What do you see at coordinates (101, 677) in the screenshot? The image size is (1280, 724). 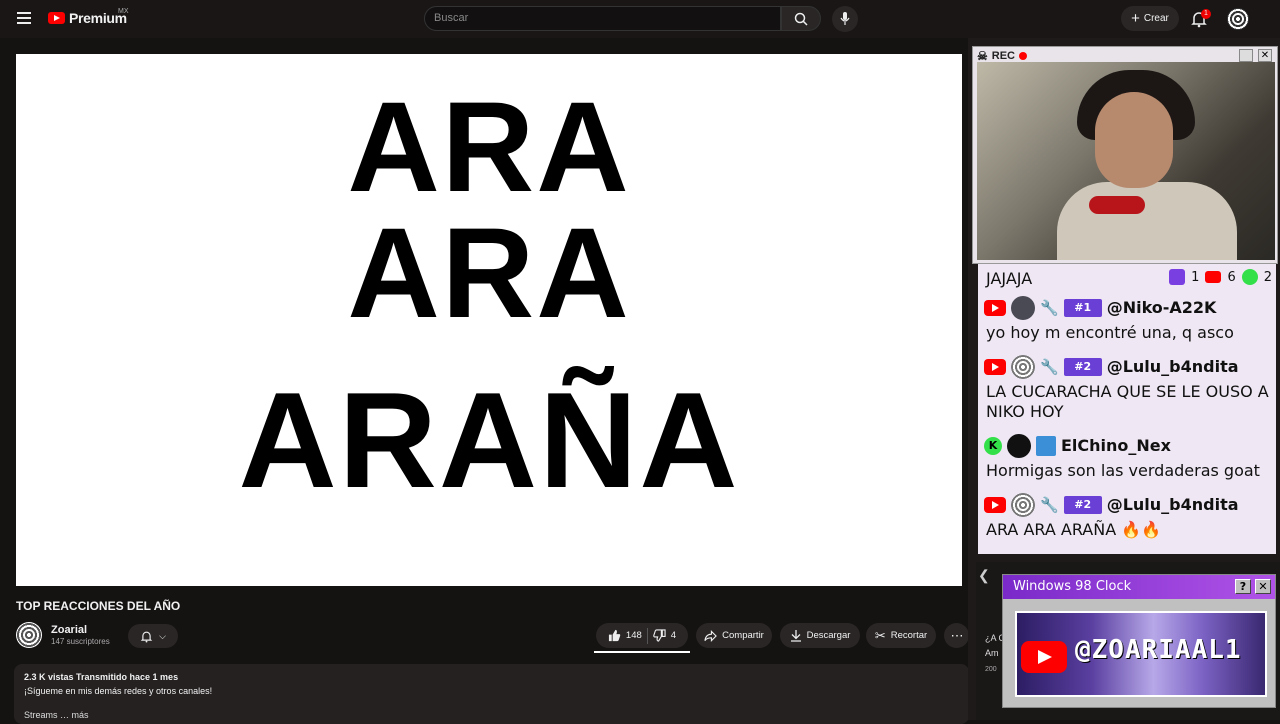 I see `view-stats: 2.3 K vistas Transmitido hace 1 mes` at bounding box center [101, 677].